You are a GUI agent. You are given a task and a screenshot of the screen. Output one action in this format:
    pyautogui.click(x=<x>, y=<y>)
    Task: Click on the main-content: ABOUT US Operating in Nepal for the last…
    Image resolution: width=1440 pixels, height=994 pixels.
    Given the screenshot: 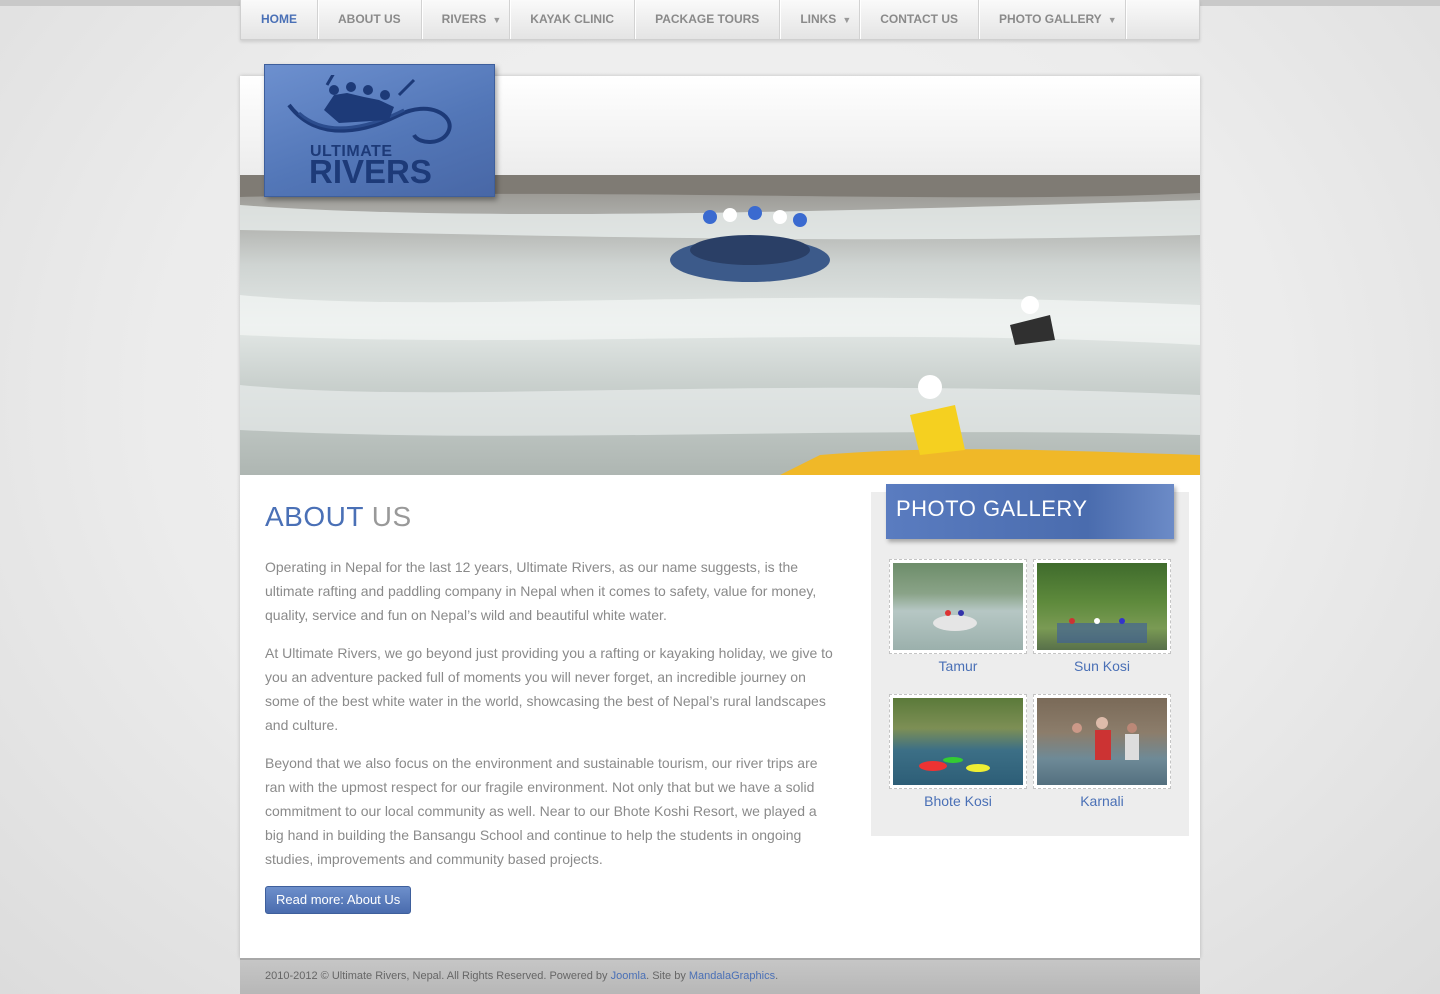 What is the action you would take?
    pyautogui.click(x=550, y=686)
    